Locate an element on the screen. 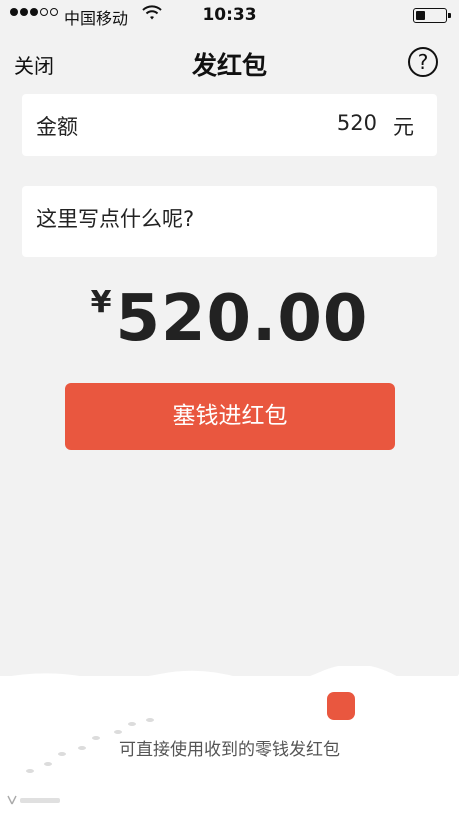 The image size is (459, 815). amount-field: 金额 520 元 is located at coordinates (229, 125).